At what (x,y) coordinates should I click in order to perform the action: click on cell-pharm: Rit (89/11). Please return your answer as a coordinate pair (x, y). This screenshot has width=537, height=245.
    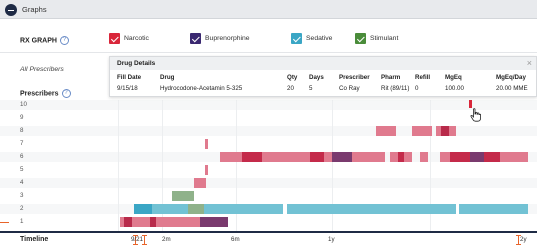
    Looking at the image, I should click on (395, 88).